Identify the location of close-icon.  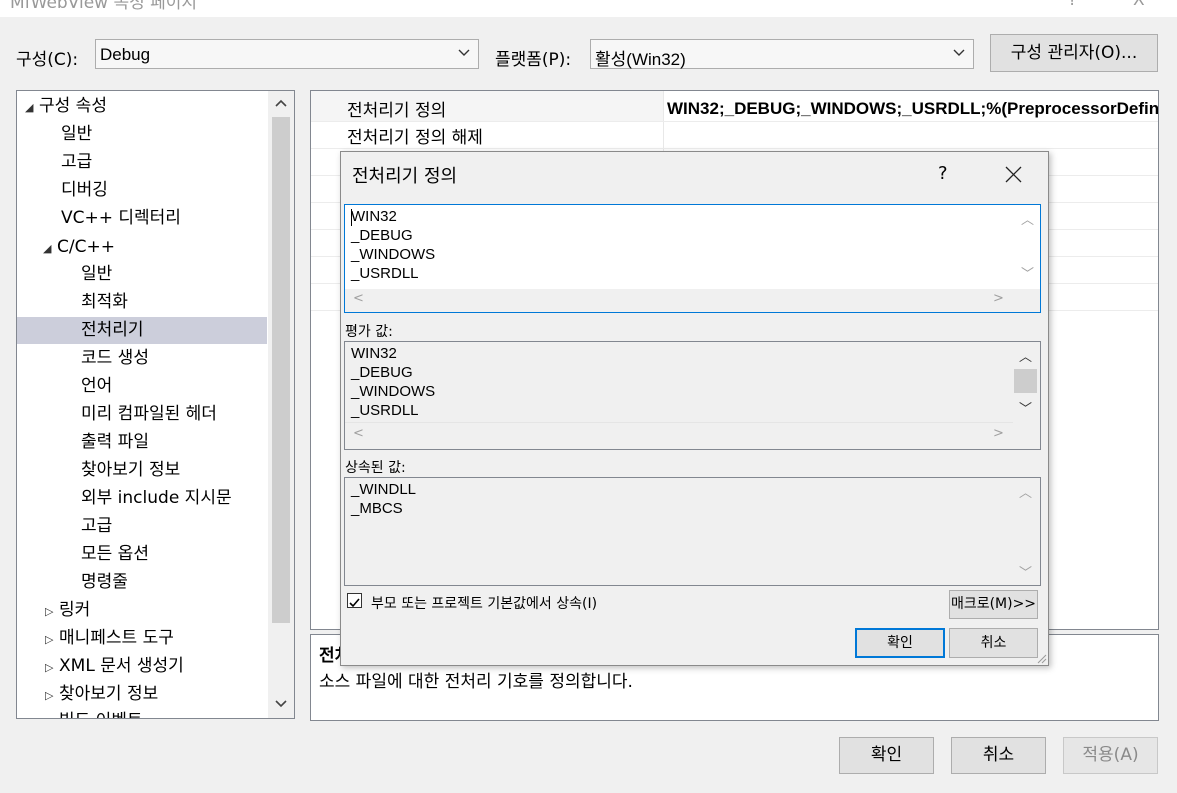
(1013, 174).